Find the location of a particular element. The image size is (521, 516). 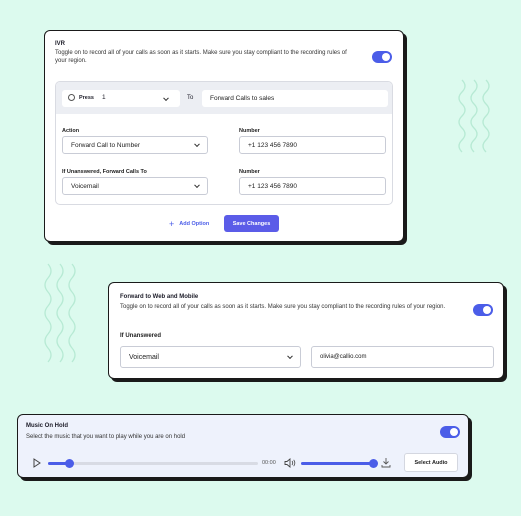

volume-level is located at coordinates (337, 463).